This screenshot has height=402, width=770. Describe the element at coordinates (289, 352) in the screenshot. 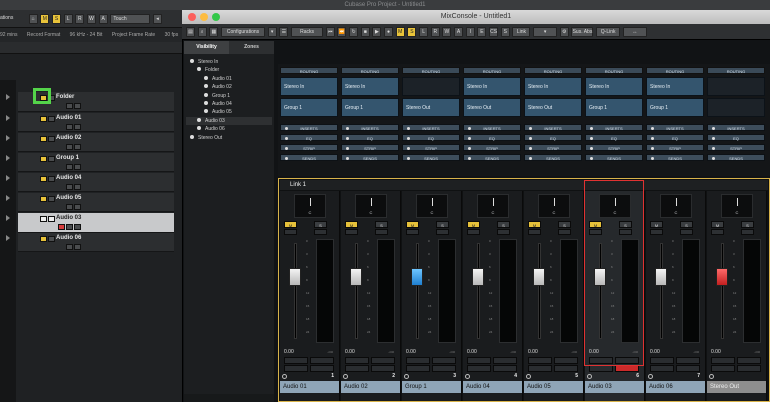

I see `fader-value: 0.00` at that location.